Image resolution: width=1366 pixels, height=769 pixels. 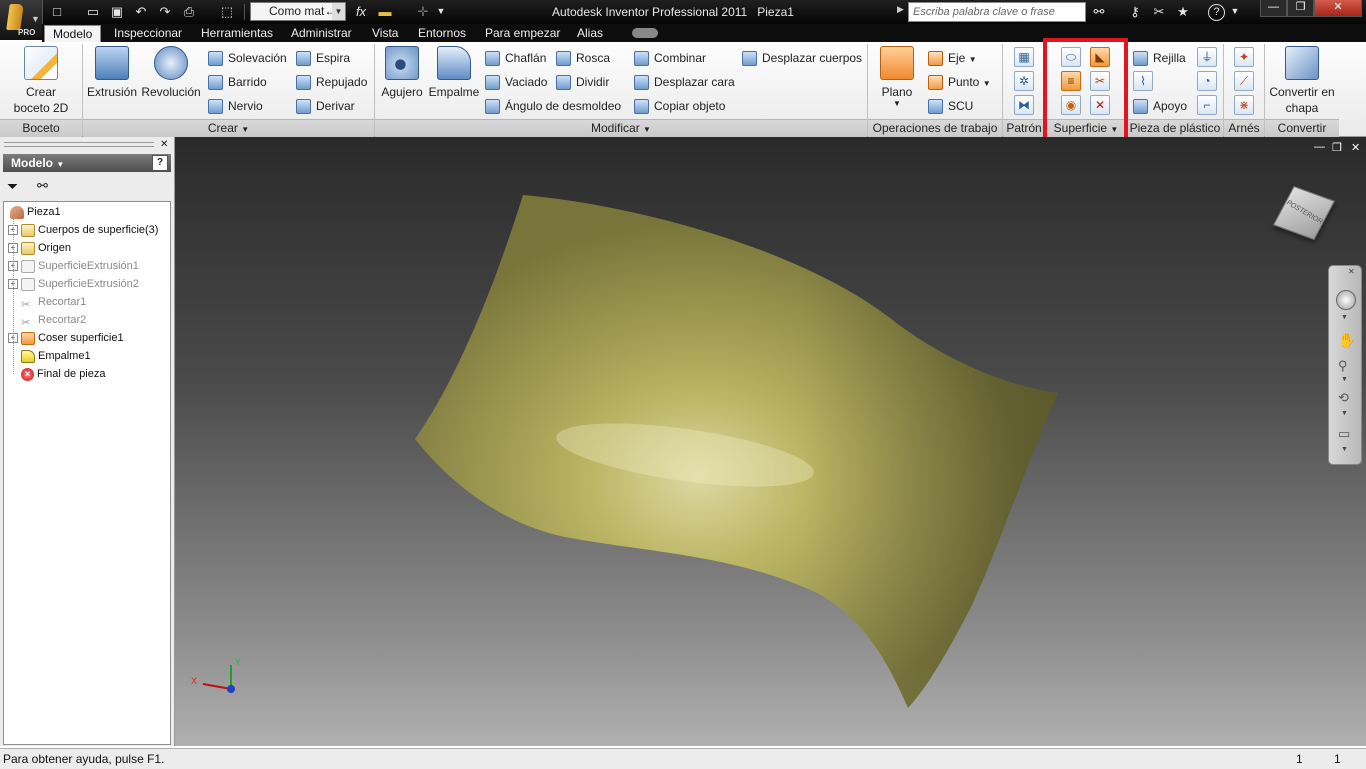 I want to click on panel-label-modificar: Modificar ▼, so click(x=621, y=128).